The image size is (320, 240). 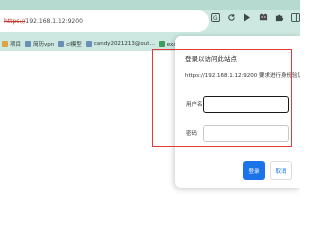 I want to click on login-button: 登录, so click(x=254, y=170).